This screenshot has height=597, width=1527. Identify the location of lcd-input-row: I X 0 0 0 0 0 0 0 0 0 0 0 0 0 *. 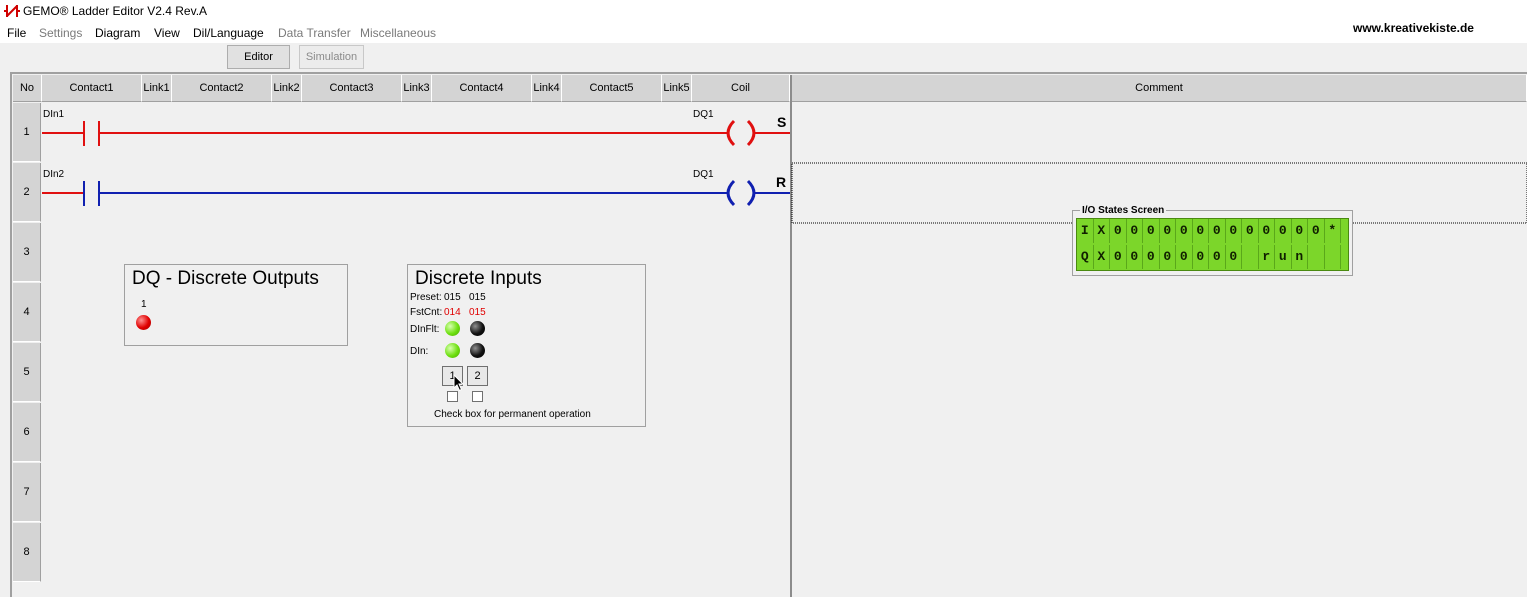
(1209, 231).